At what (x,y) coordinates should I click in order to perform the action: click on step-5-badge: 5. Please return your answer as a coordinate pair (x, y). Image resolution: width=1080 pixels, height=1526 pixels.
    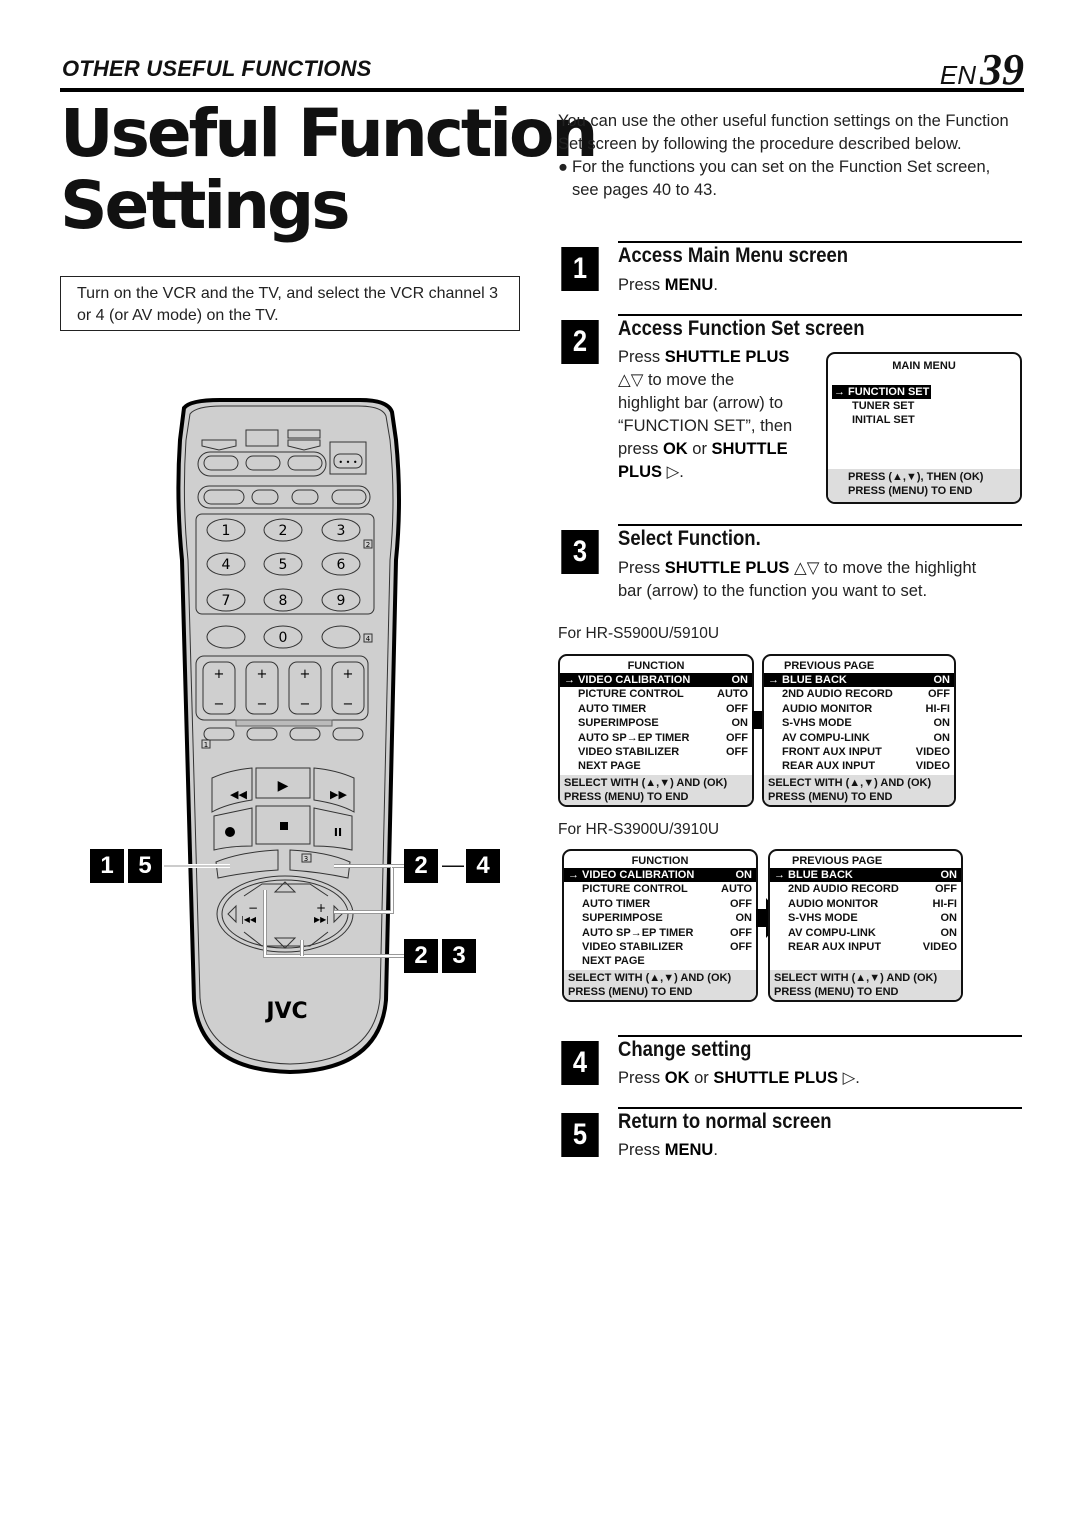
    Looking at the image, I should click on (580, 1135).